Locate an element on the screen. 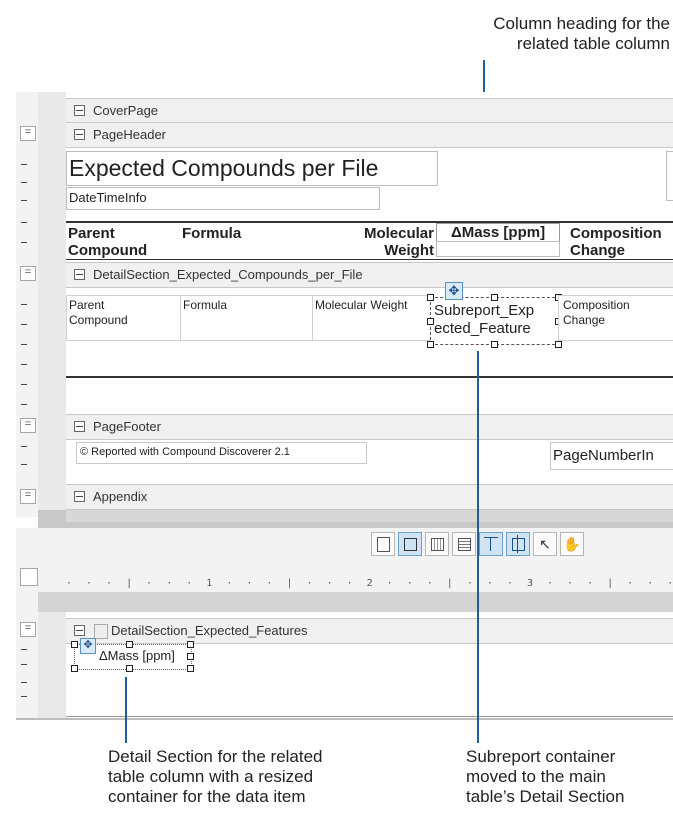  band-coverpage: CoverPage is located at coordinates (369, 111).